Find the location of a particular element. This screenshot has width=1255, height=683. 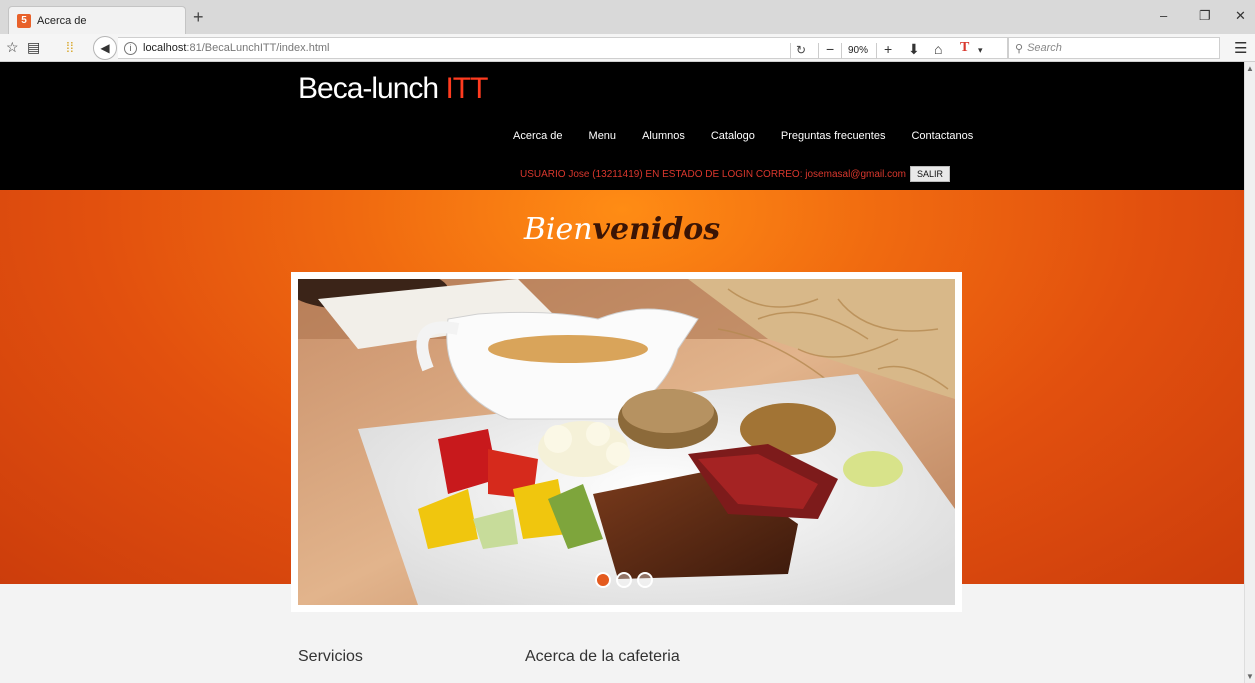

about-heading: Acerca de la cafeteria is located at coordinates (602, 656).